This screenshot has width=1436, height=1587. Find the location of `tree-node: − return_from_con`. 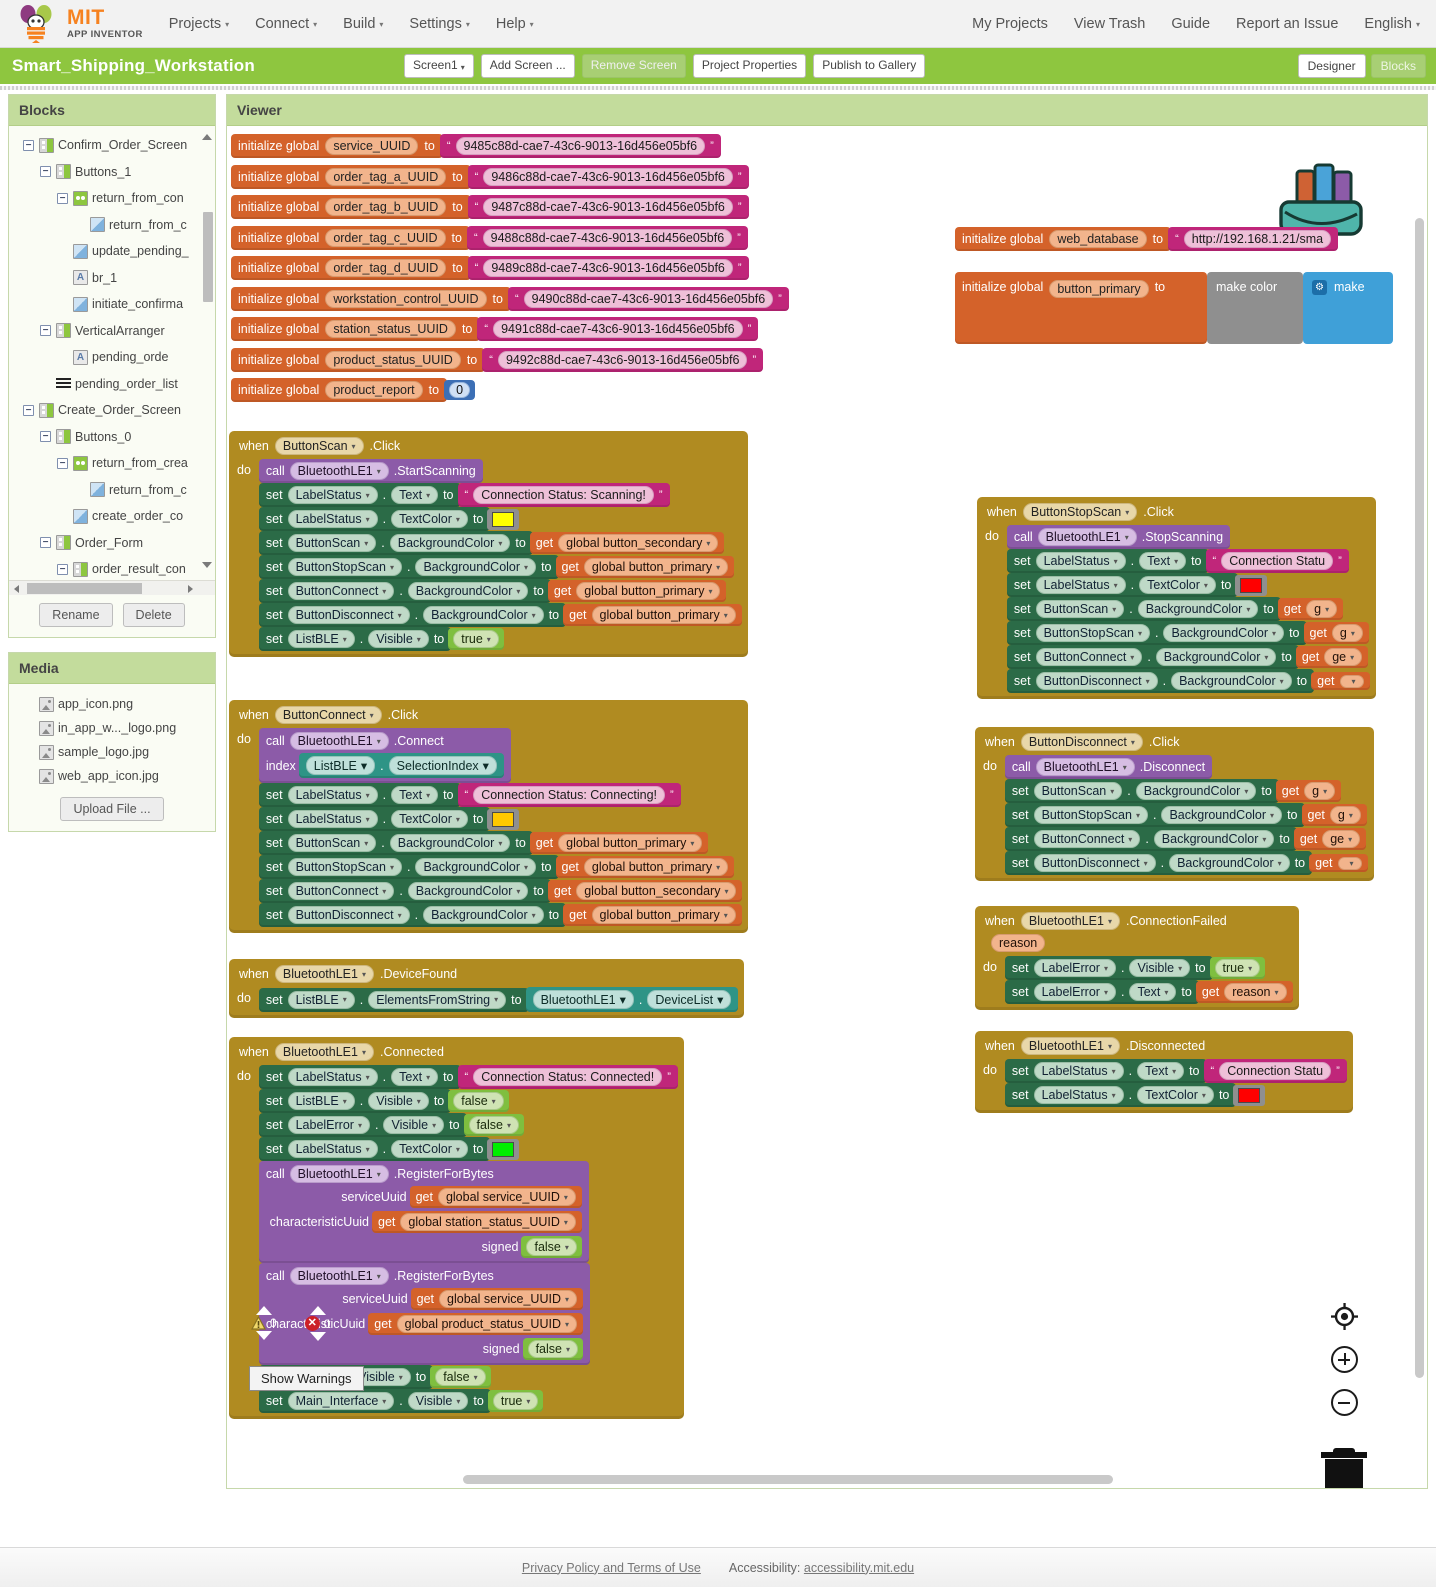

tree-node: − return_from_con is located at coordinates (112, 198).